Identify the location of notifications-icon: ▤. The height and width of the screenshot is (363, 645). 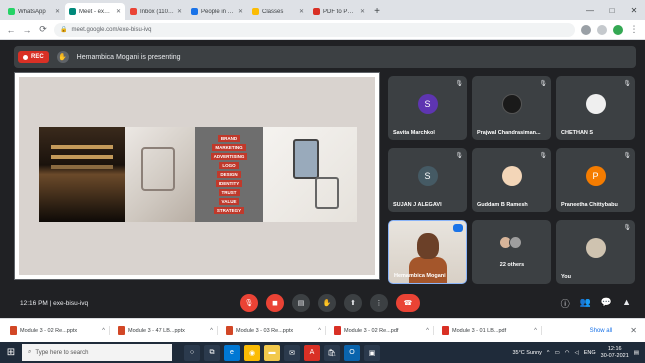
(636, 353).